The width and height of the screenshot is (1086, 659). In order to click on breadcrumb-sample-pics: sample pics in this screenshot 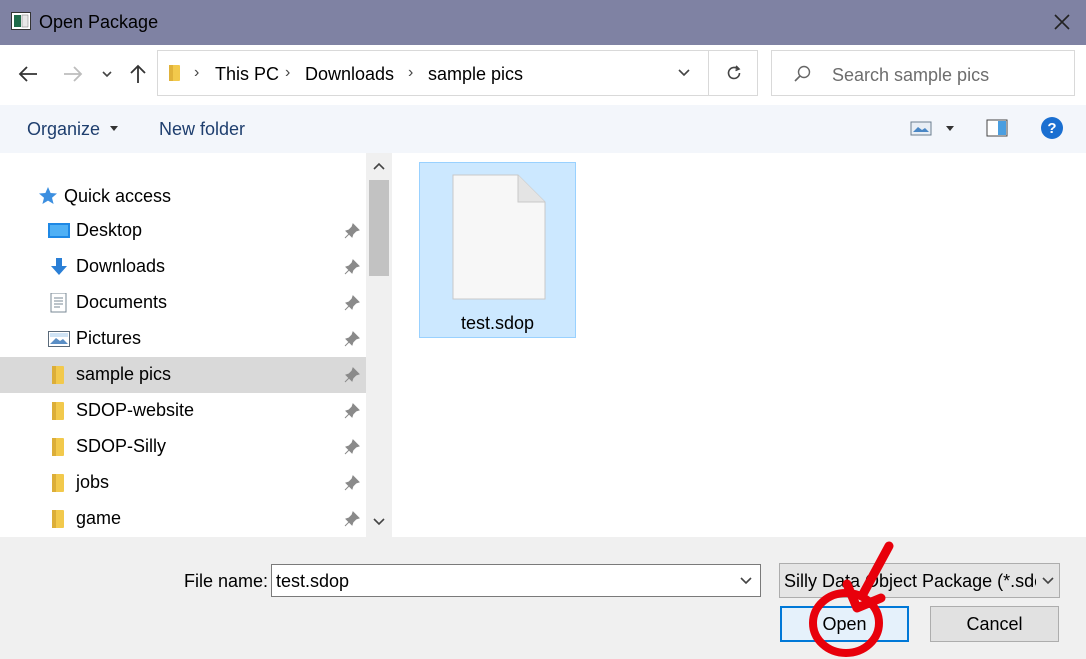, I will do `click(475, 74)`.